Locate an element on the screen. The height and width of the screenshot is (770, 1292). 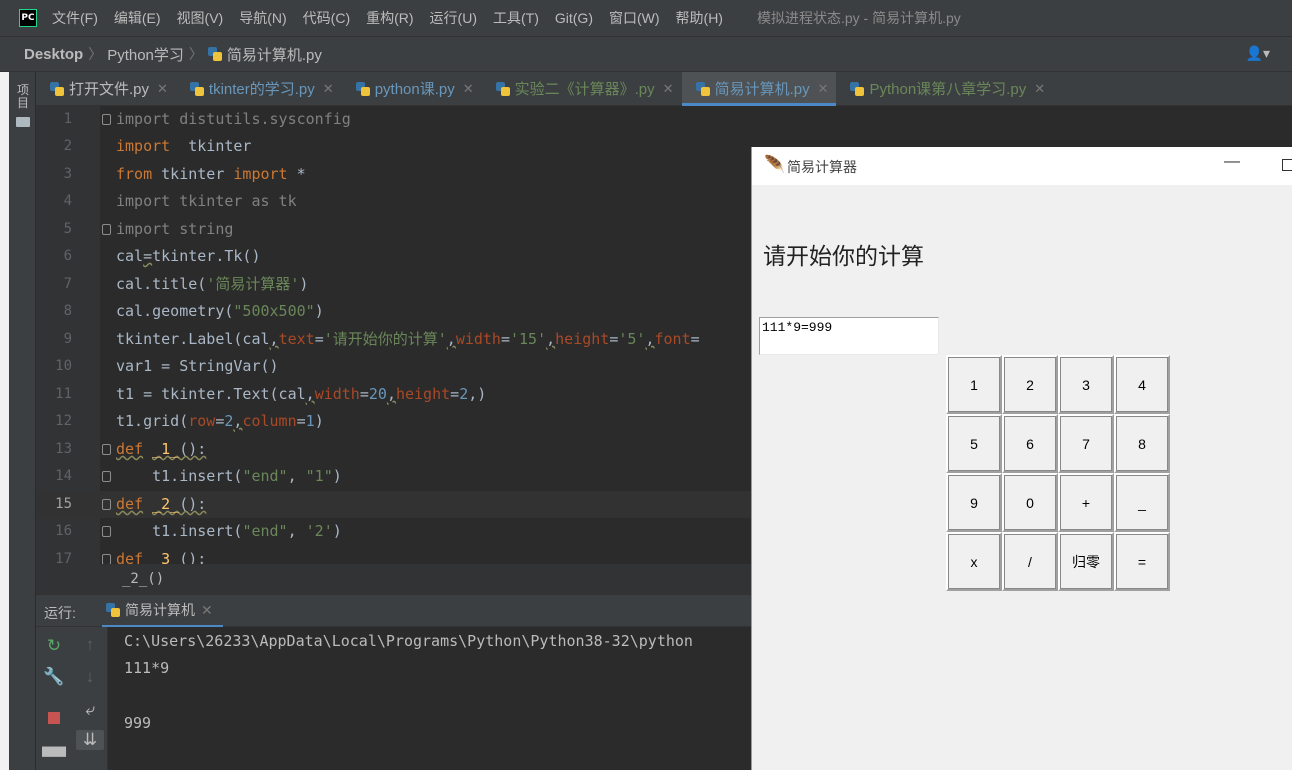
line-number: 4 is located at coordinates (67, 201).